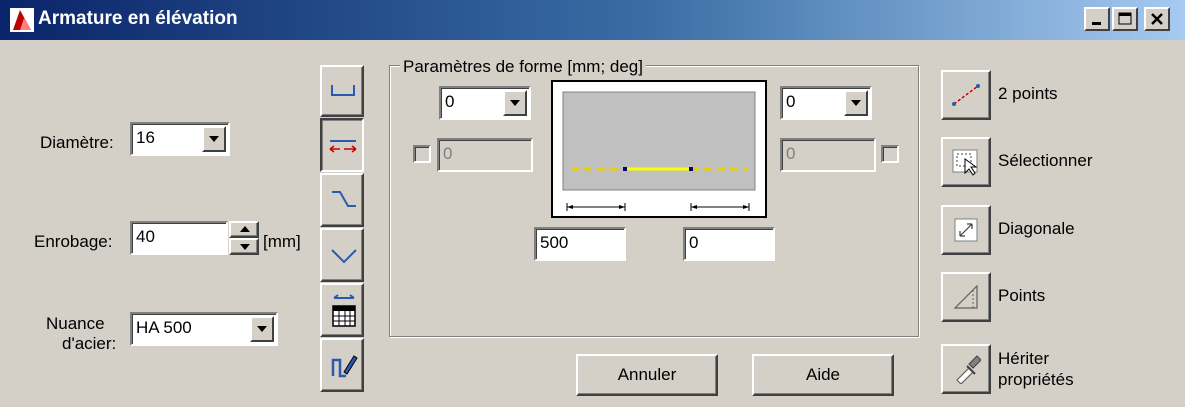  I want to click on two-points-label: 2 points, so click(1028, 93).